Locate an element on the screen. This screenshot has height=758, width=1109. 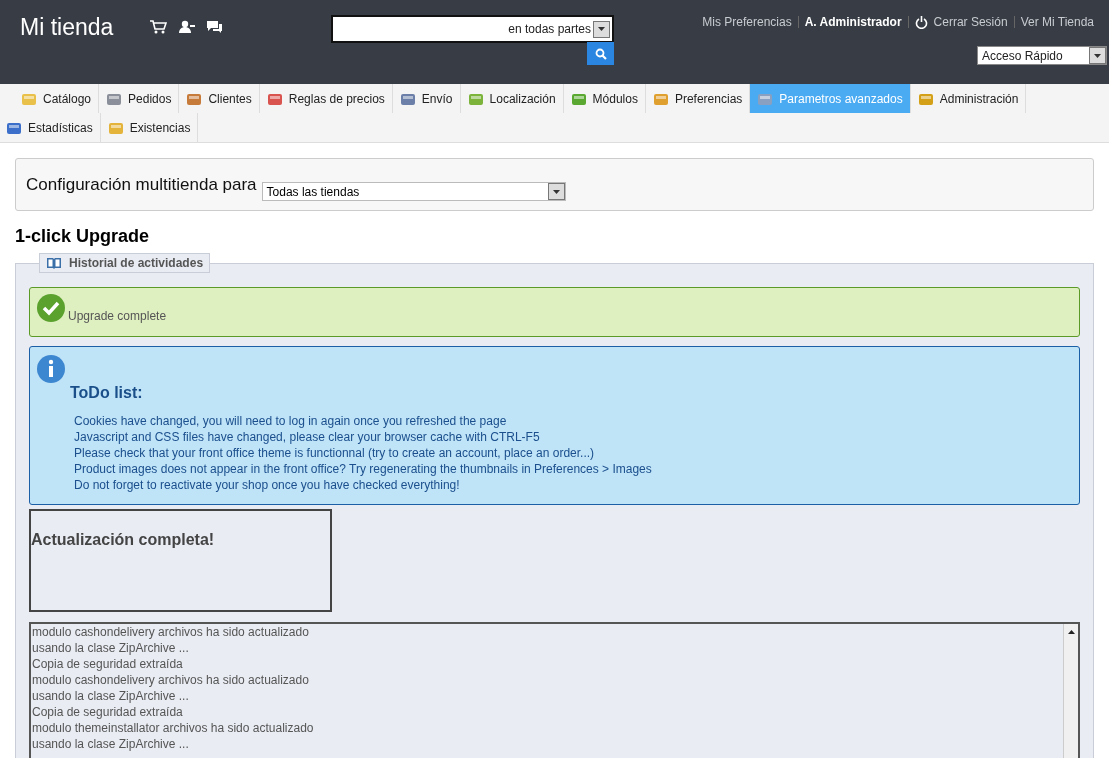
quick-access-select: Acceso Rápido is located at coordinates (1042, 55).